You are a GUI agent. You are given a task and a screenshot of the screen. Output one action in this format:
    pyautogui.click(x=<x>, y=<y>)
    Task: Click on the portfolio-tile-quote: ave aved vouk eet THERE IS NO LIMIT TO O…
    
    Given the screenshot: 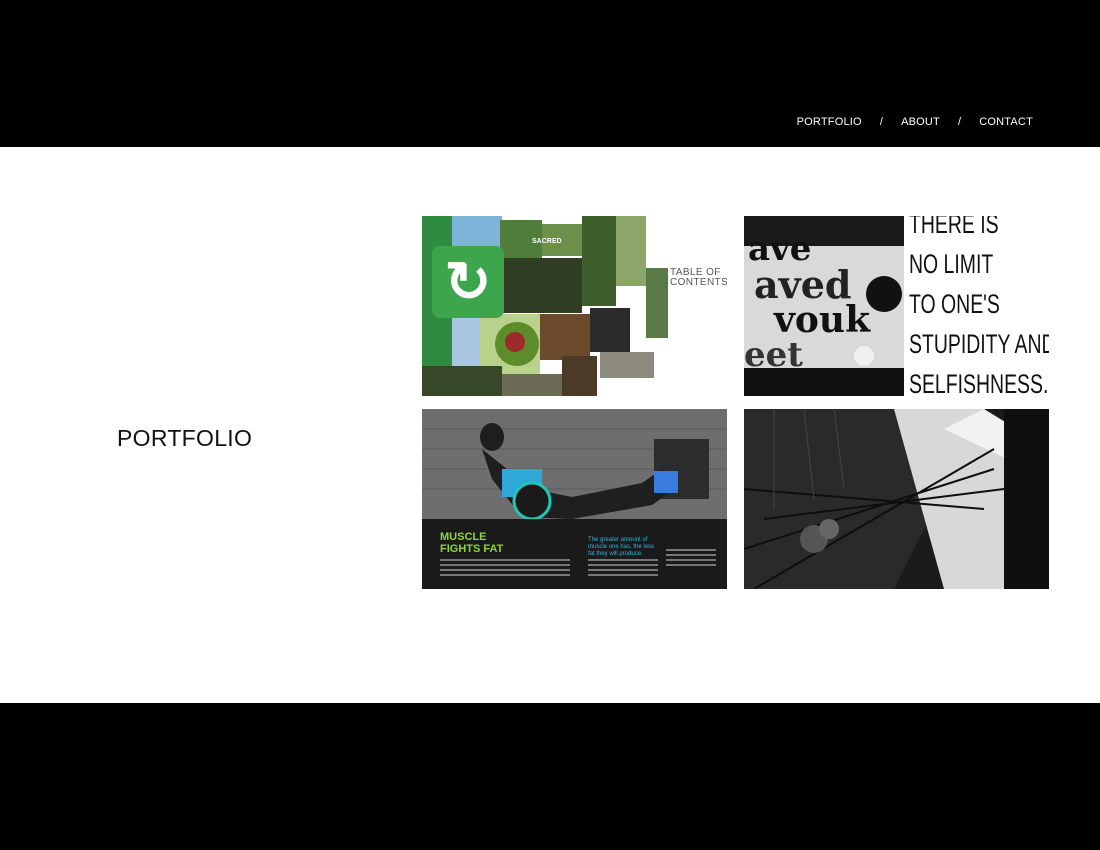 What is the action you would take?
    pyautogui.click(x=896, y=306)
    